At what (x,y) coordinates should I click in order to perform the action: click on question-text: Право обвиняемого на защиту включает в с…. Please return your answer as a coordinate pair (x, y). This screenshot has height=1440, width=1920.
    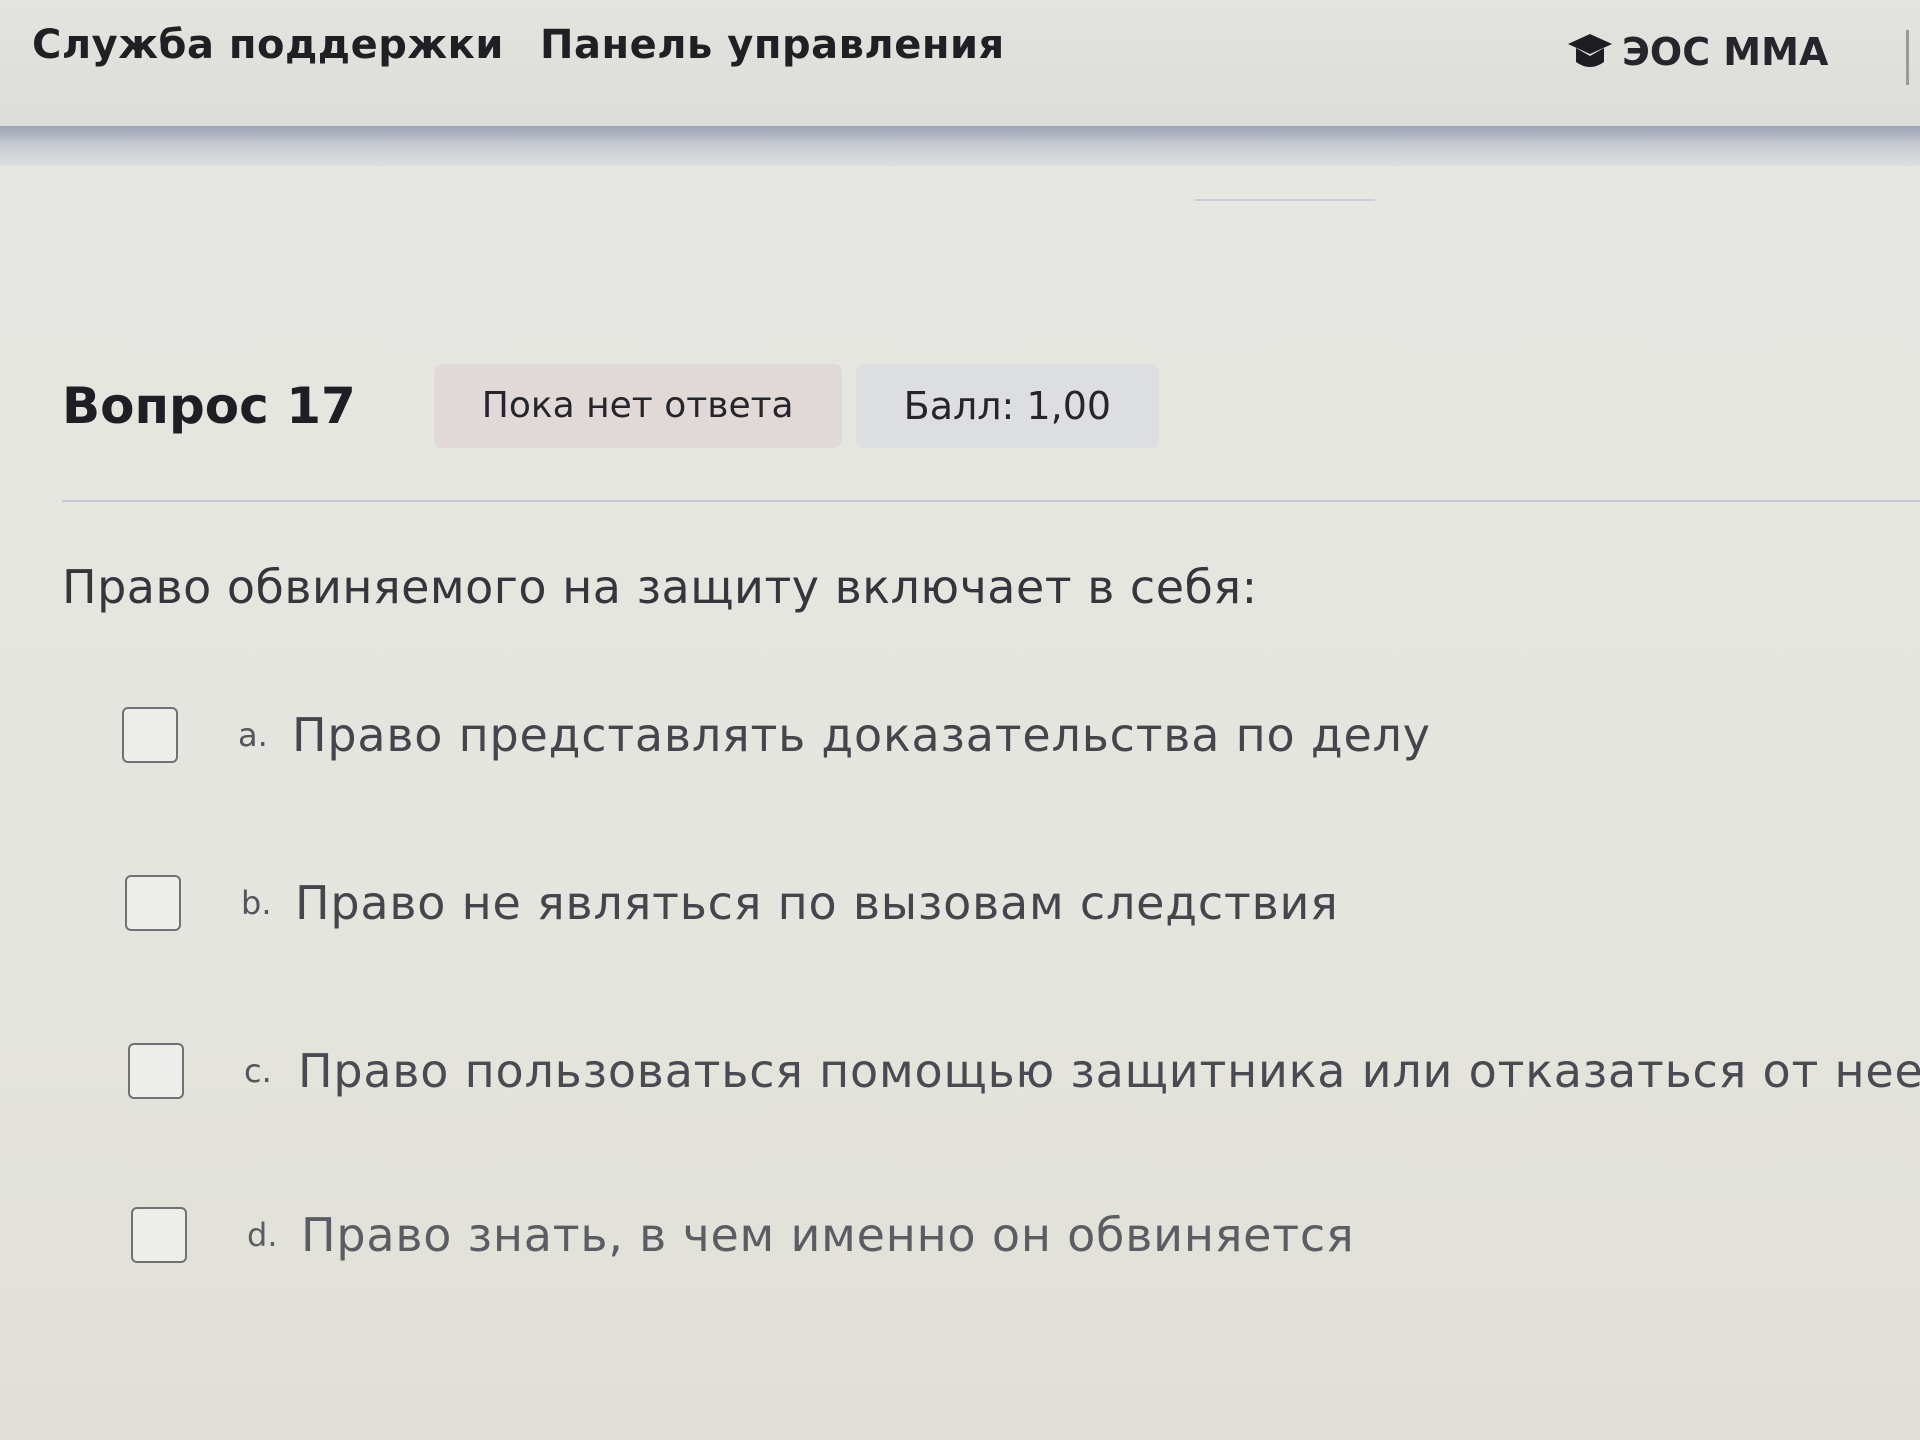
    Looking at the image, I should click on (660, 587).